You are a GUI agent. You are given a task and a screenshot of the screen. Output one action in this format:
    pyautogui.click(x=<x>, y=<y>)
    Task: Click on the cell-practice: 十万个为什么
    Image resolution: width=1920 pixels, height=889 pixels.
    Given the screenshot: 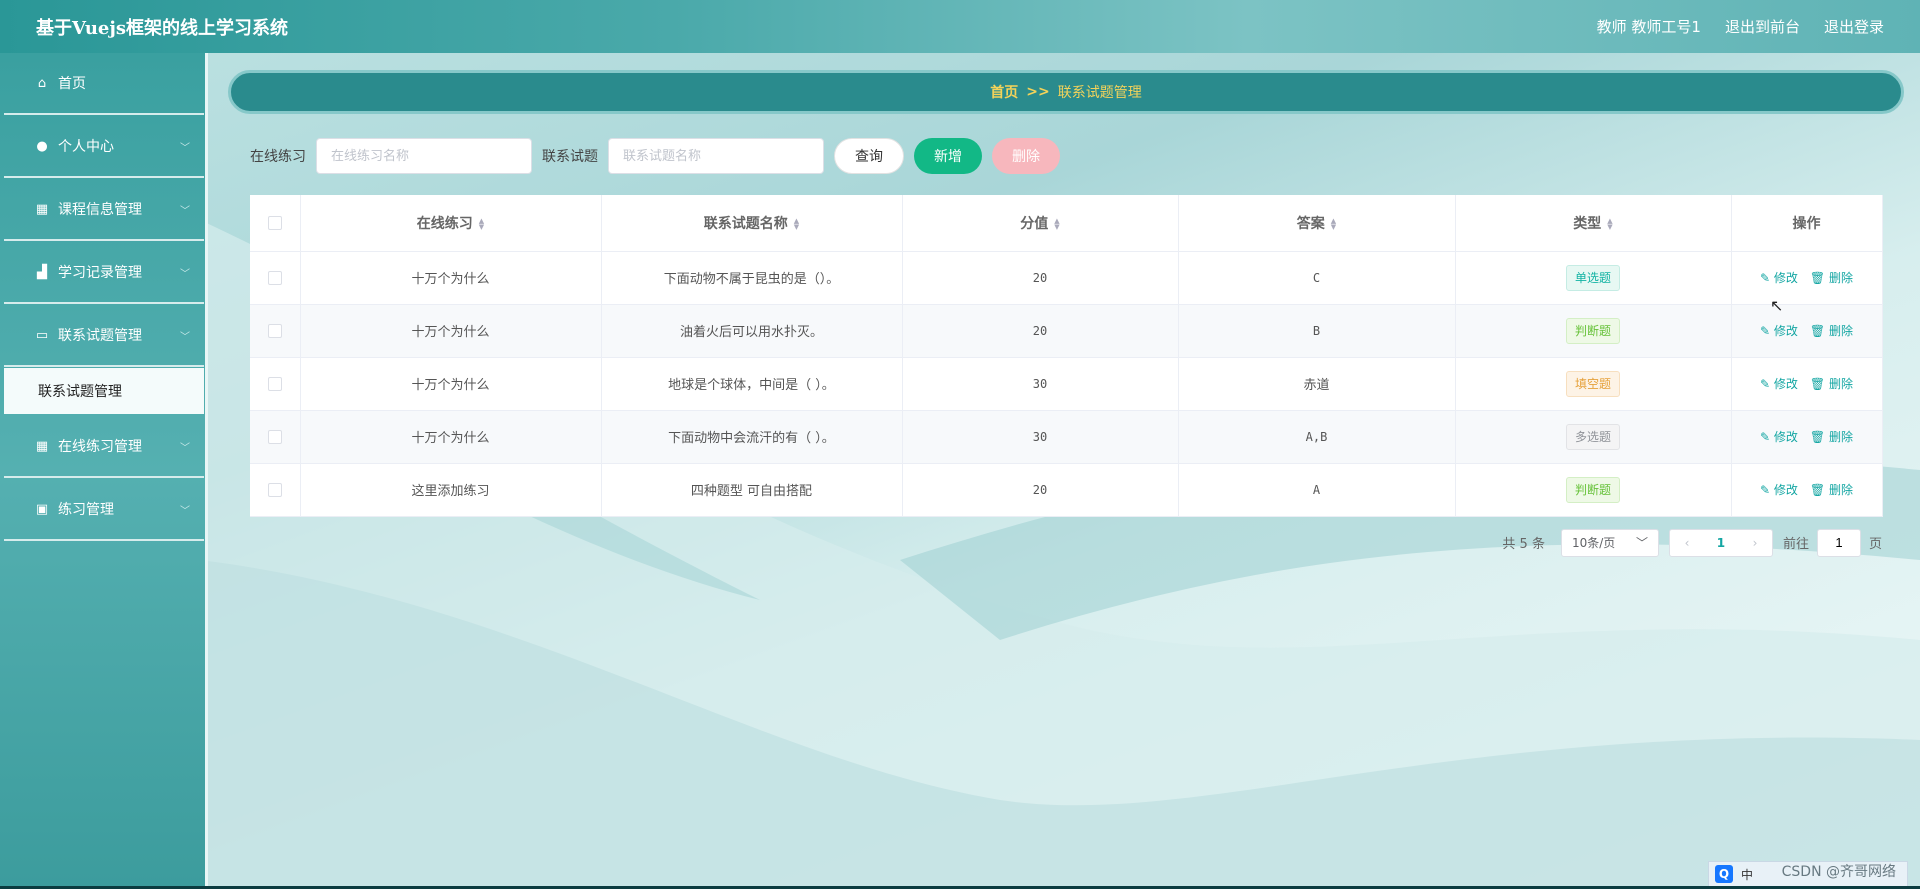 What is the action you would take?
    pyautogui.click(x=451, y=331)
    